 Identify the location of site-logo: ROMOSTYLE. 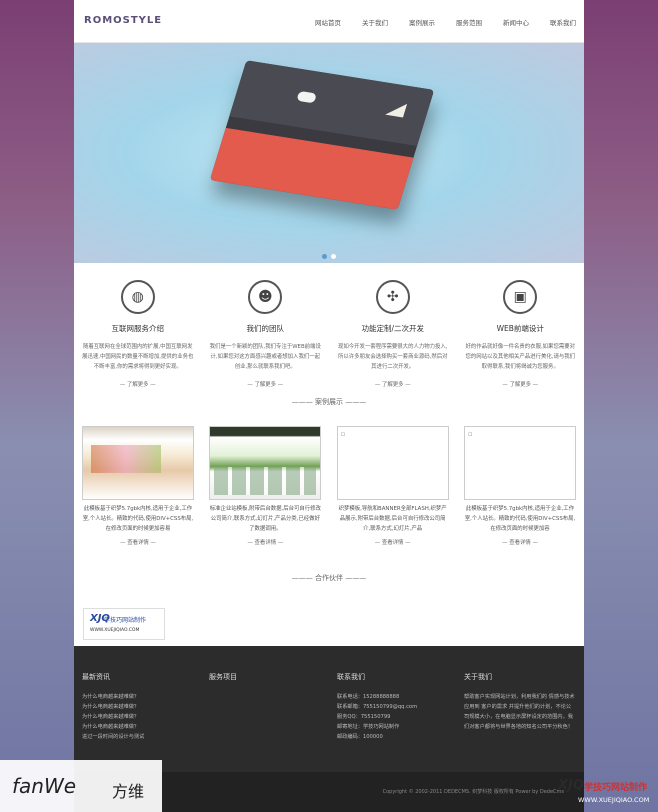
(123, 20).